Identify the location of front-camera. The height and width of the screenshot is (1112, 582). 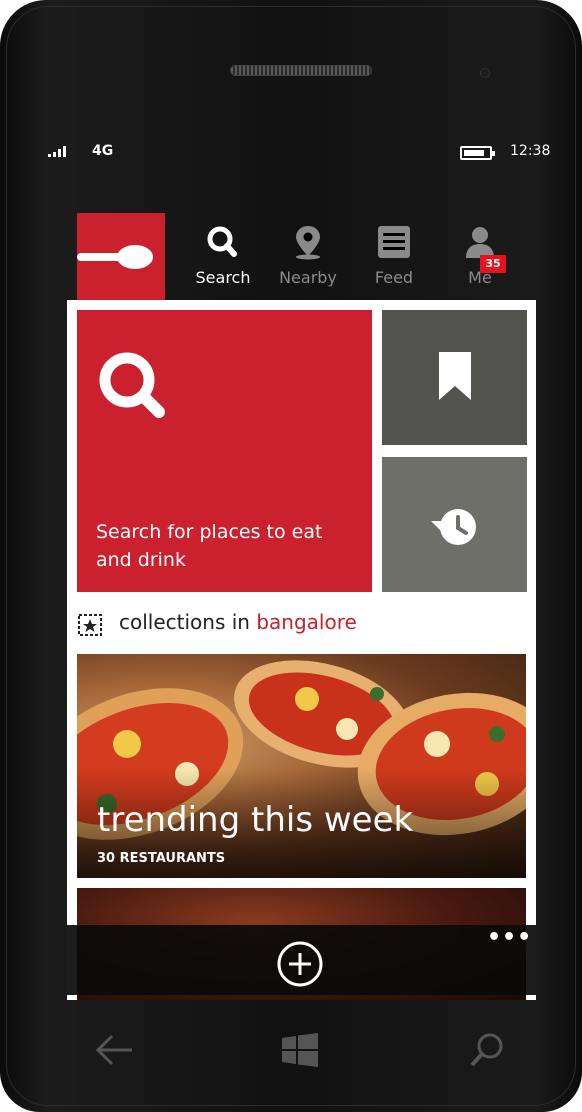
(485, 73).